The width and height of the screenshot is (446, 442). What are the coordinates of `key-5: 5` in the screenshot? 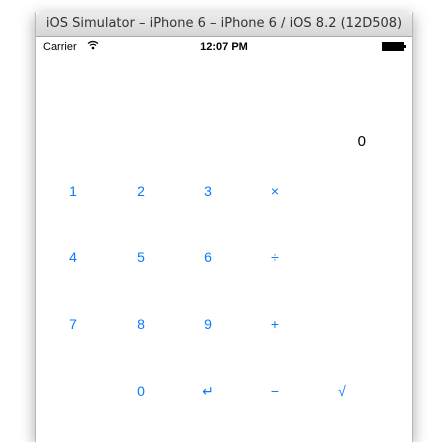 It's located at (141, 257).